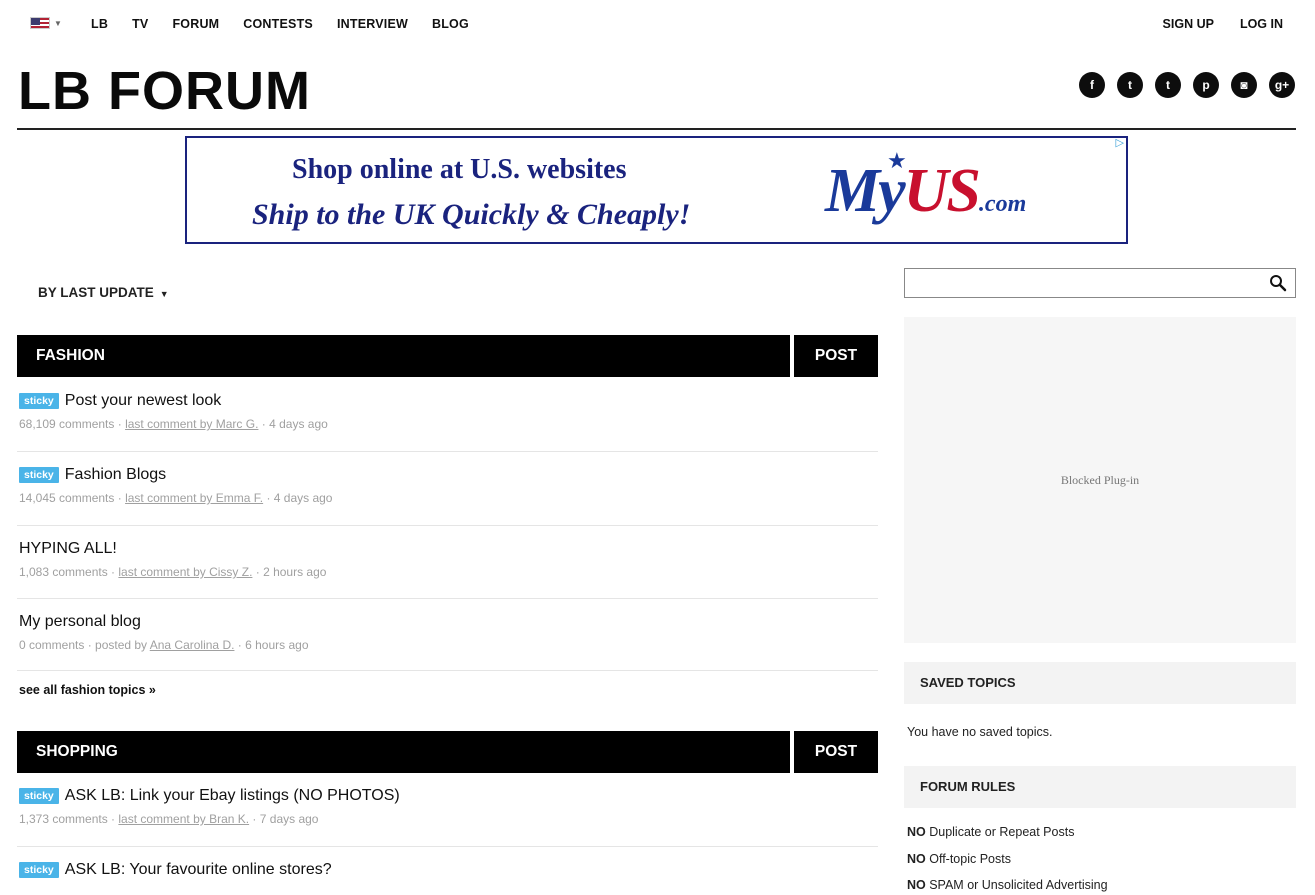 Image resolution: width=1315 pixels, height=895 pixels. What do you see at coordinates (1223, 24) in the screenshot?
I see `auth-links: SIGN UP LOG IN` at bounding box center [1223, 24].